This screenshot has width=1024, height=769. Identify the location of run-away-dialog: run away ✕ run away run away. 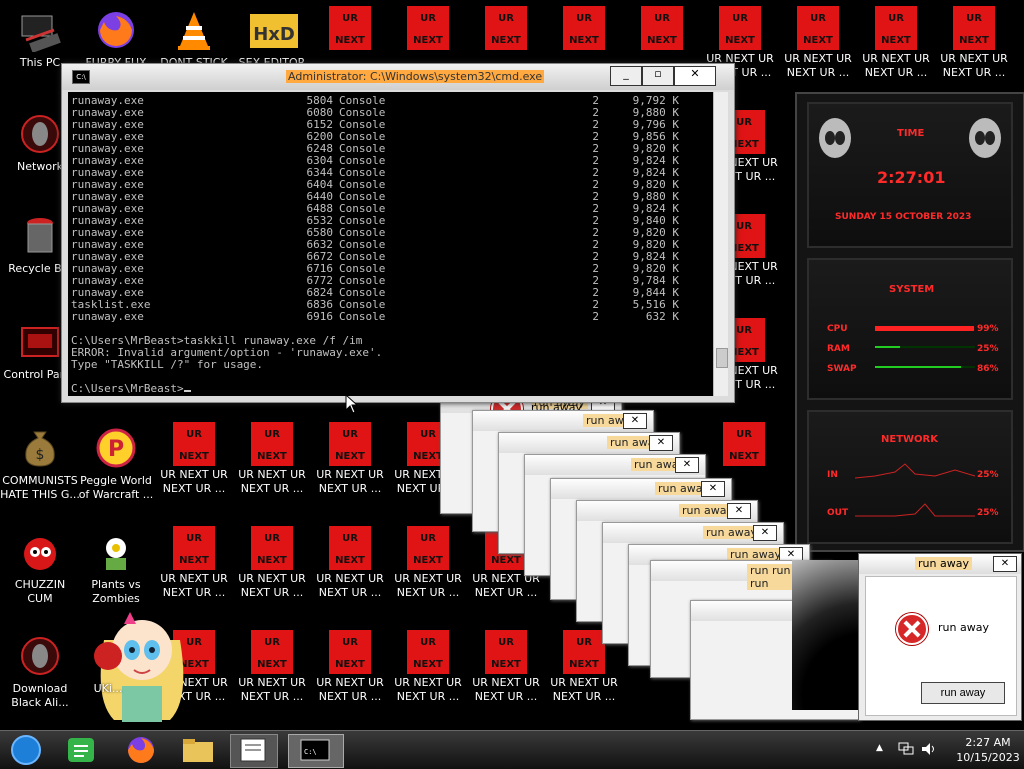
(940, 637).